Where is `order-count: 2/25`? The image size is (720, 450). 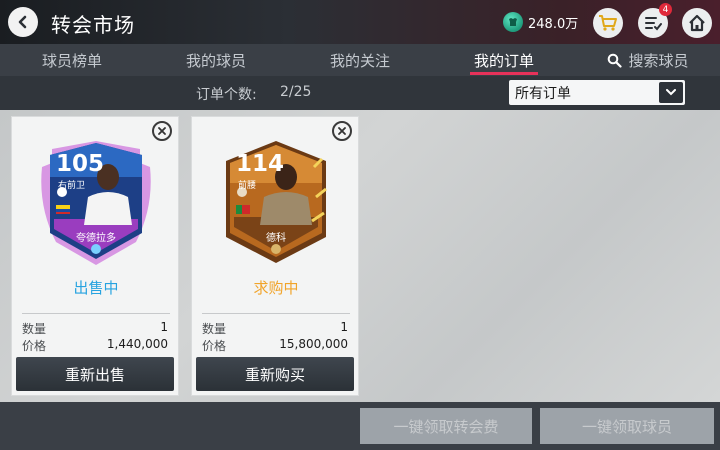 order-count: 2/25 is located at coordinates (296, 92).